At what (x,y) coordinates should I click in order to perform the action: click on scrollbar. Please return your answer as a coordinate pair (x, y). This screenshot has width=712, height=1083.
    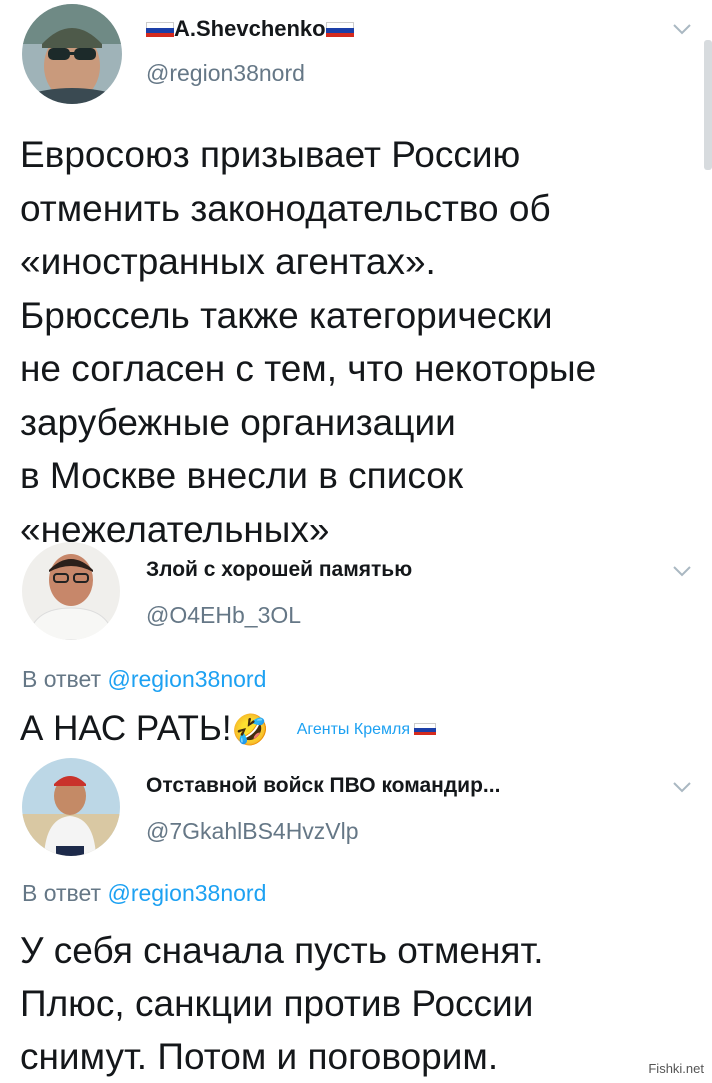
    Looking at the image, I should click on (708, 105).